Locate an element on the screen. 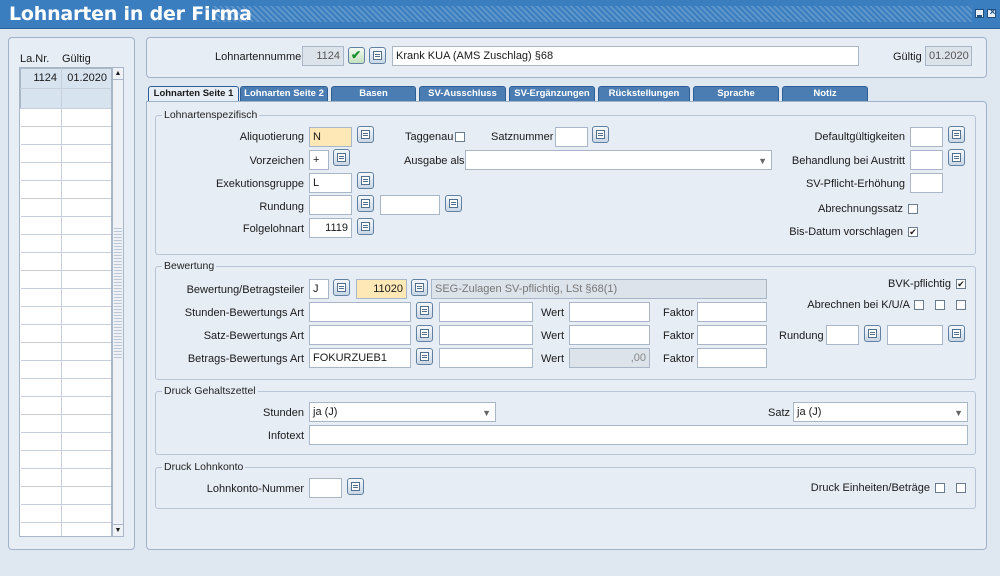 The height and width of the screenshot is (576, 1000). betrags-bewertungs-art-input: FOKURZUEB1 is located at coordinates (360, 358).